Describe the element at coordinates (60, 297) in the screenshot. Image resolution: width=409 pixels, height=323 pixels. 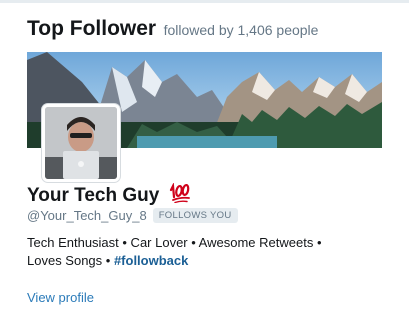
I see `view-profile-link: View profile` at that location.